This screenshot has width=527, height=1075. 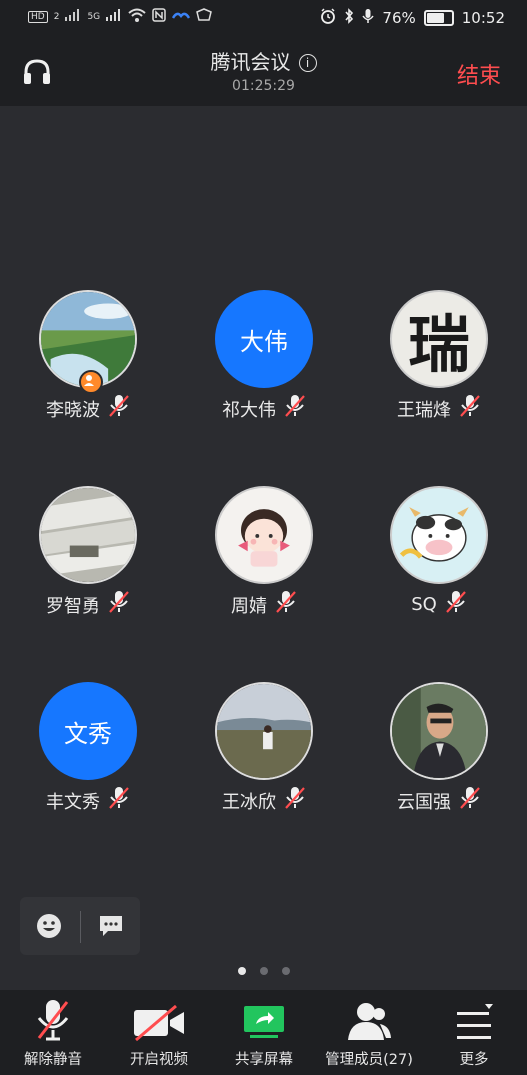 I want to click on battery-percent: 76%, so click(x=399, y=18).